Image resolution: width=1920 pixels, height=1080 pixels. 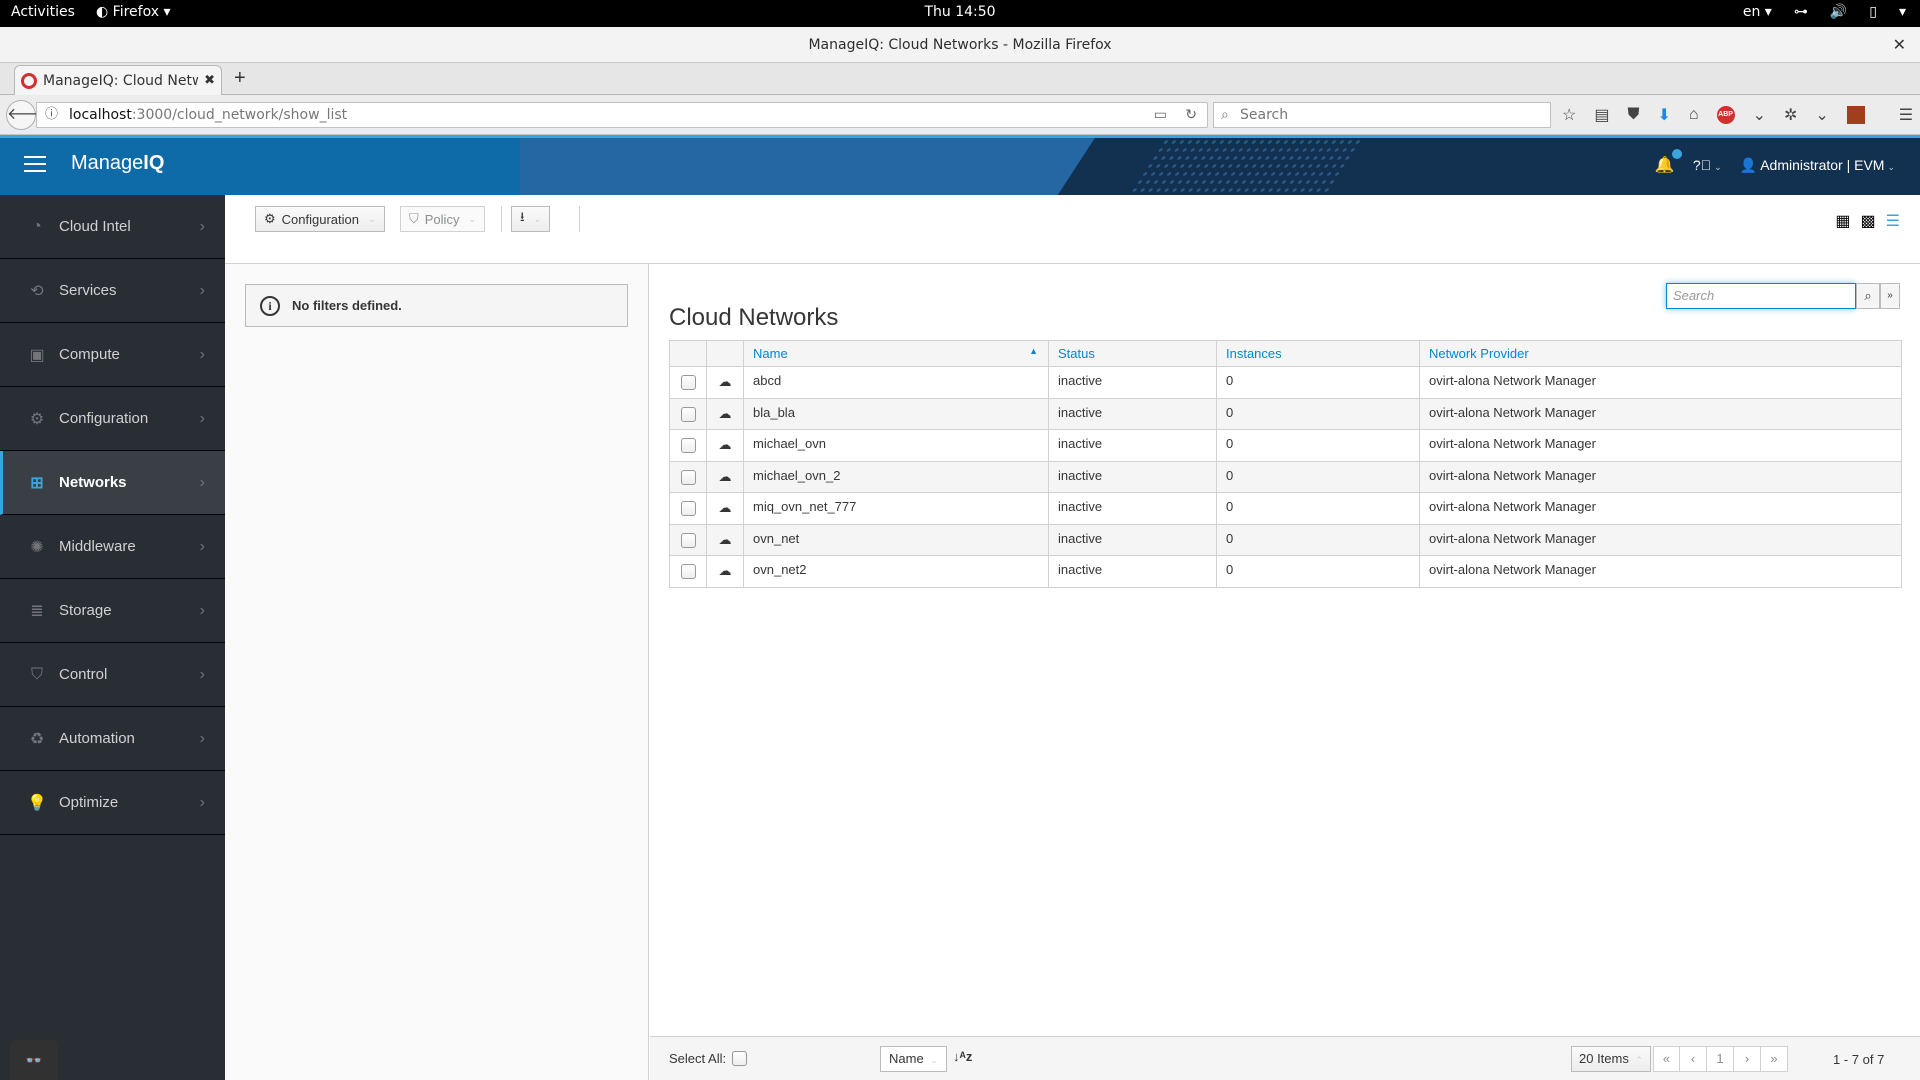 I want to click on reload-icon: ↻, so click(x=1191, y=115).